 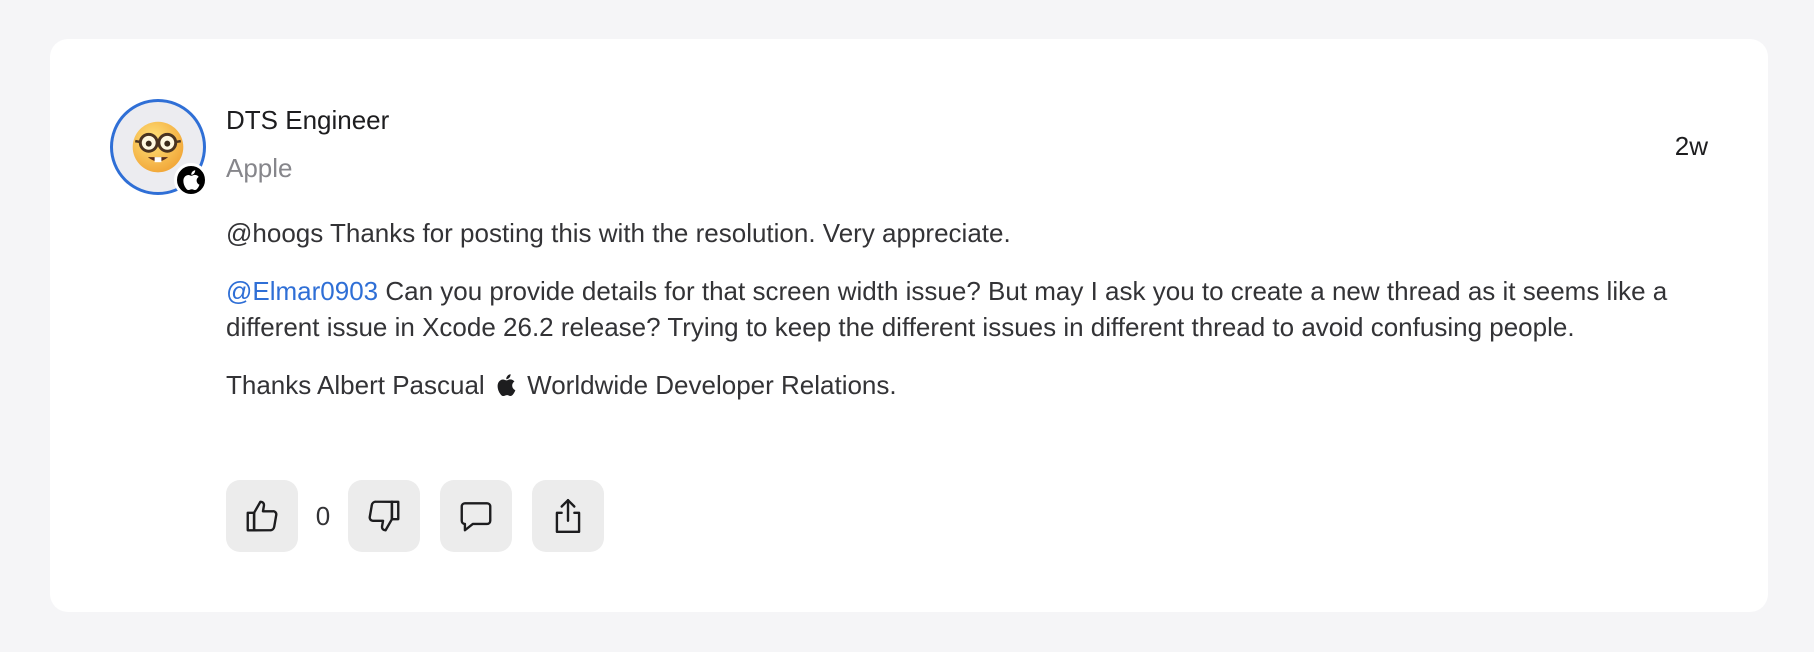 I want to click on reply-button, so click(x=476, y=516).